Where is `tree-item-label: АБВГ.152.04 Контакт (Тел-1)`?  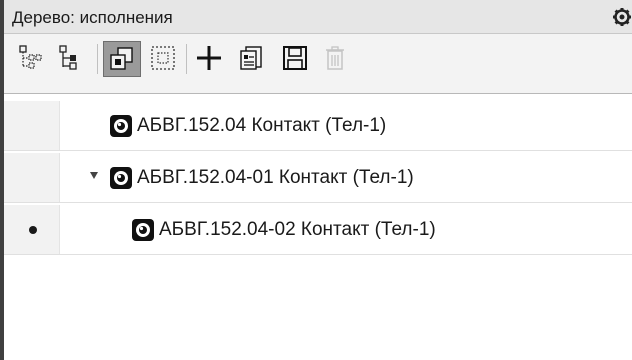 tree-item-label: АБВГ.152.04 Контакт (Тел-1) is located at coordinates (262, 125).